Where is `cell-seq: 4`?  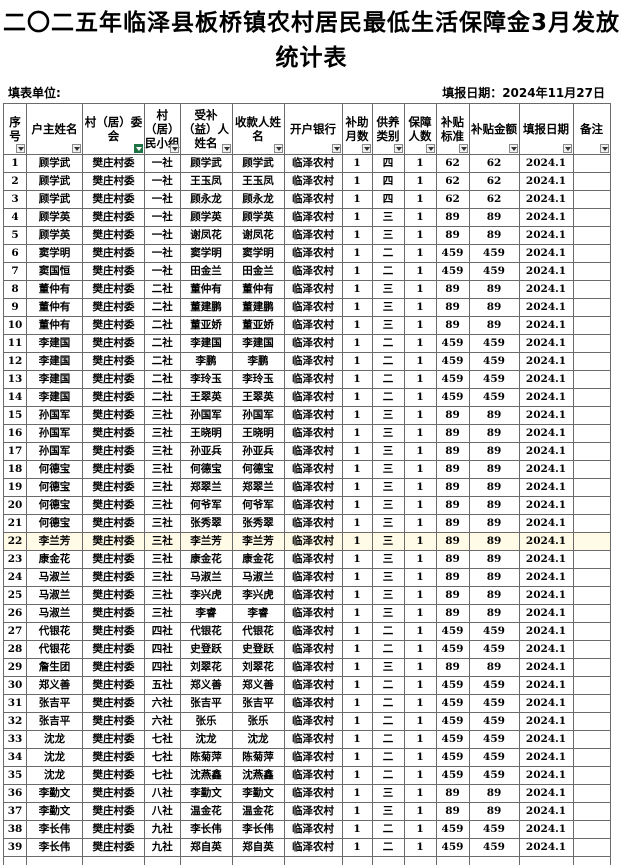 cell-seq: 4 is located at coordinates (15, 218).